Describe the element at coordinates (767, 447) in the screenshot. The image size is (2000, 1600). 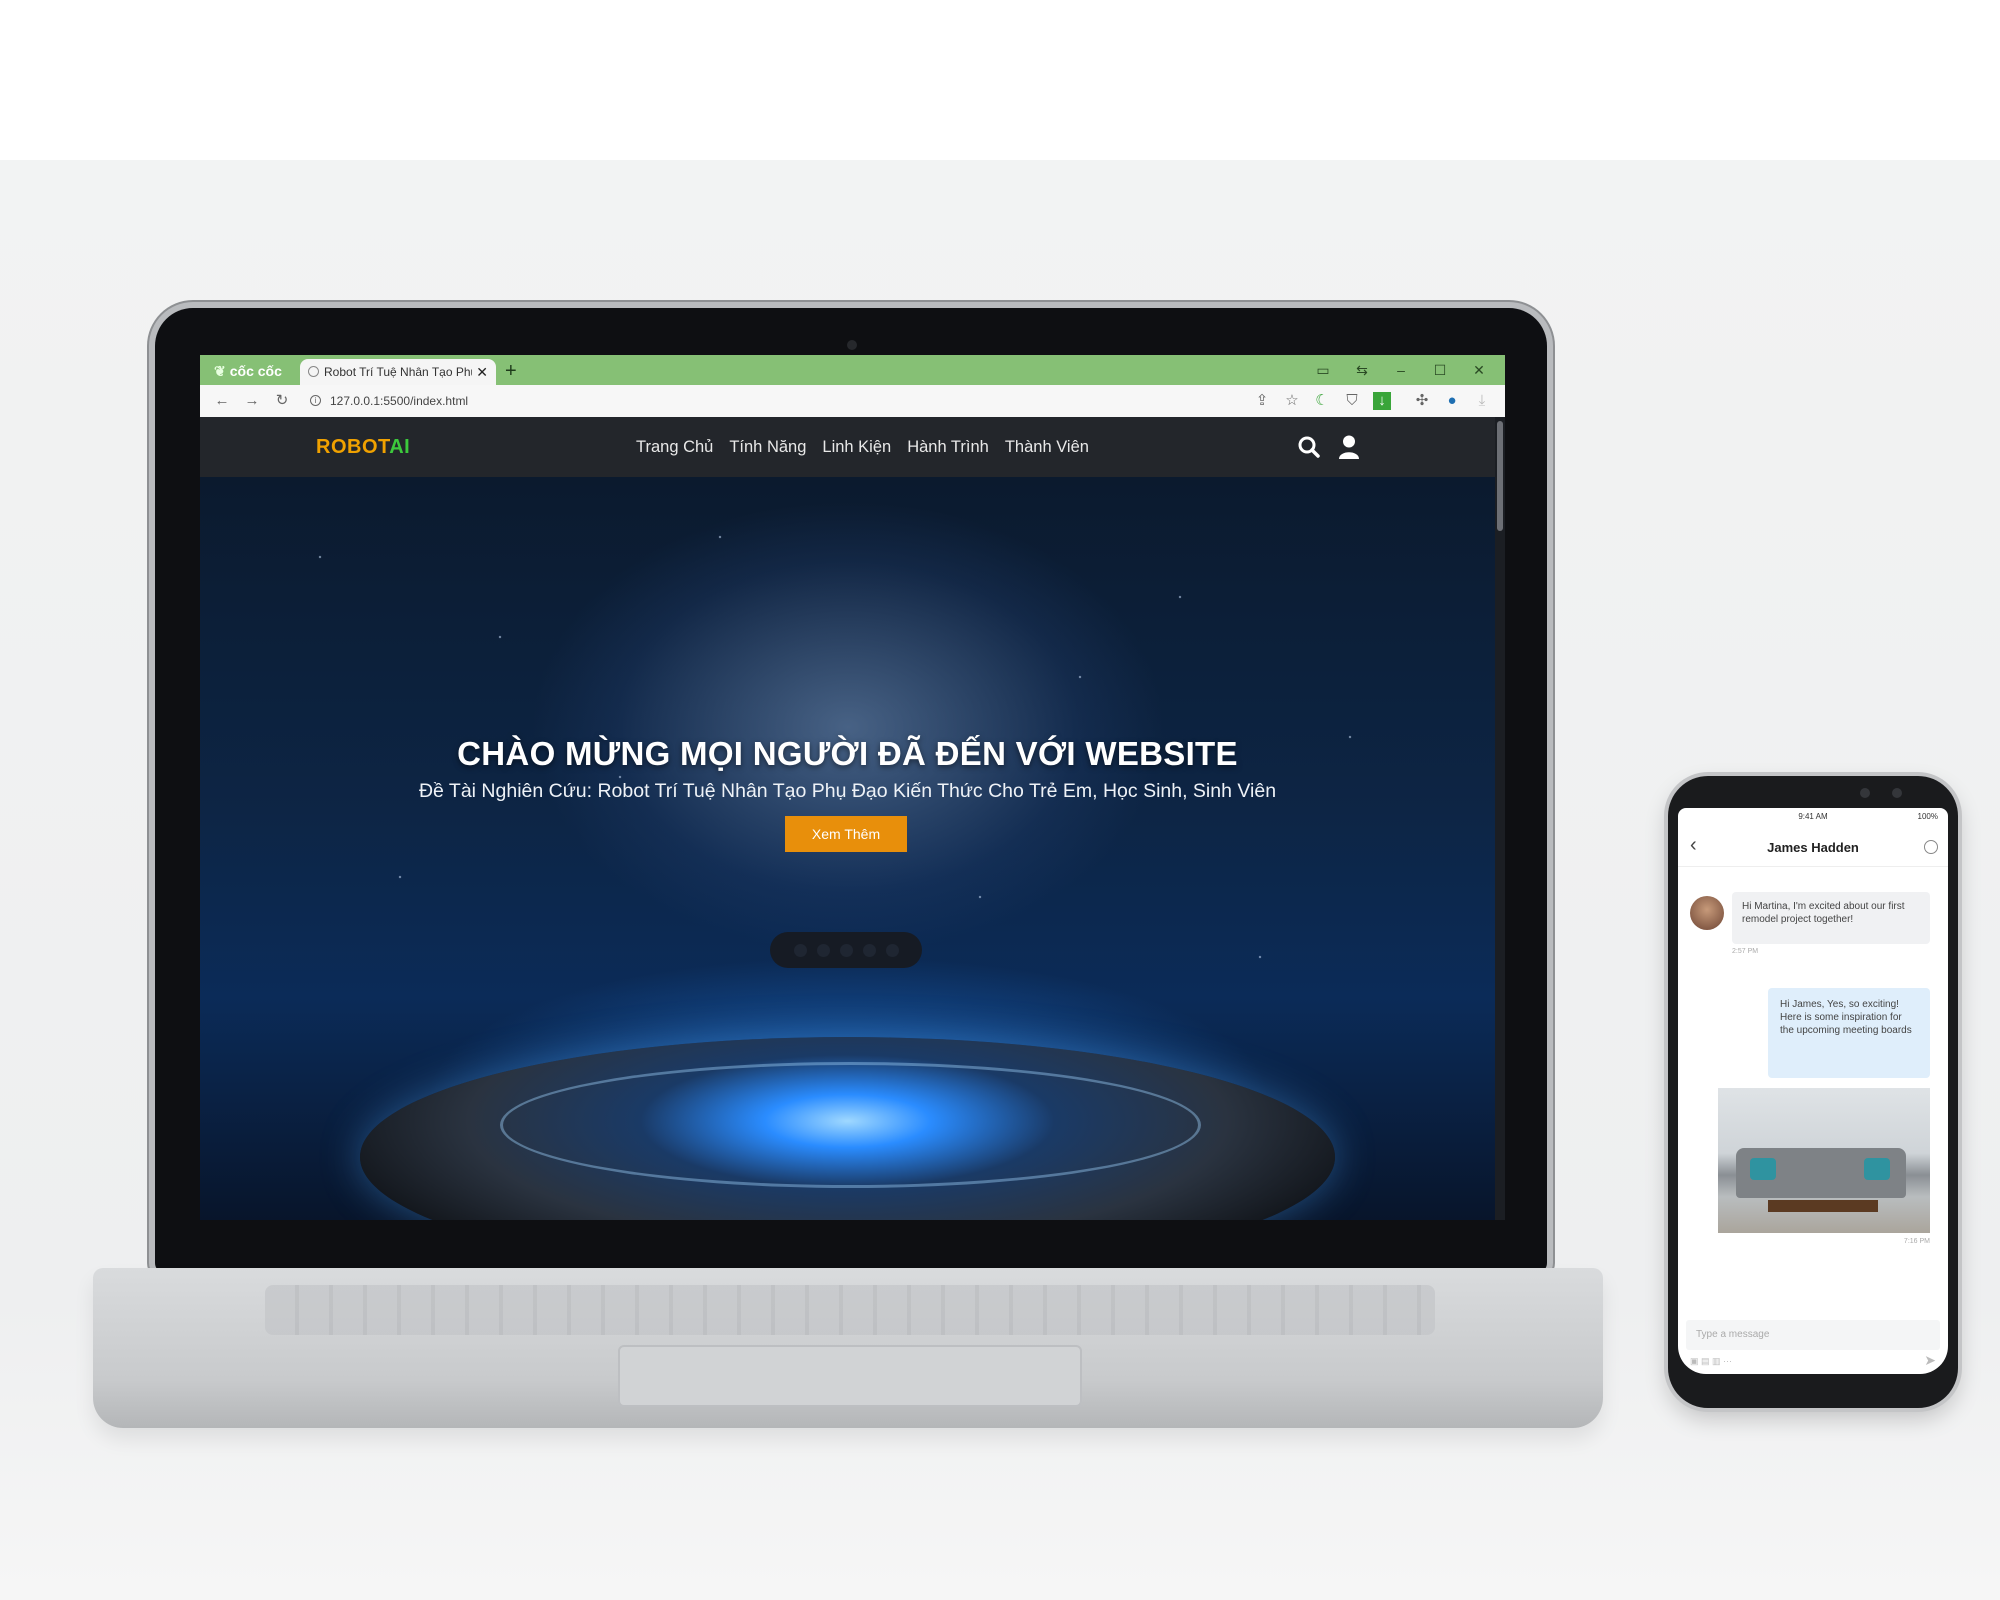
I see `nav-link-tinh-nang: Tính Năng` at that location.